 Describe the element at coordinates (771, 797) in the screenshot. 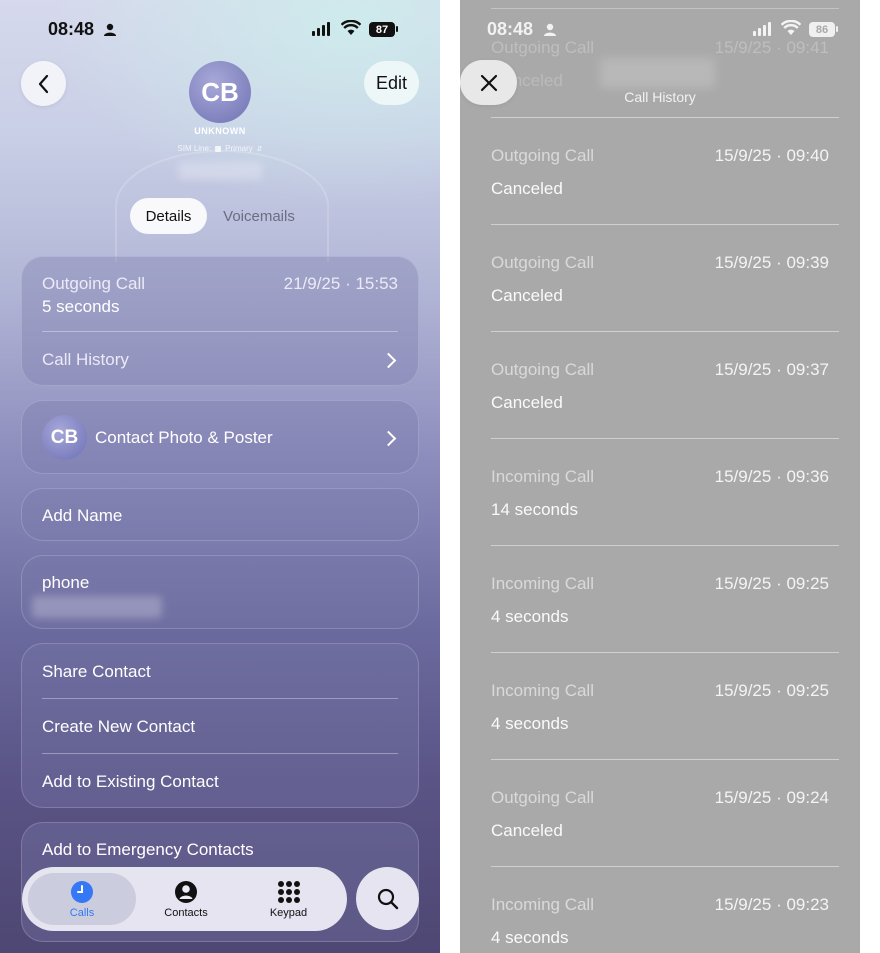

I see `call-datetime: 15/9/25 · 09:24` at that location.